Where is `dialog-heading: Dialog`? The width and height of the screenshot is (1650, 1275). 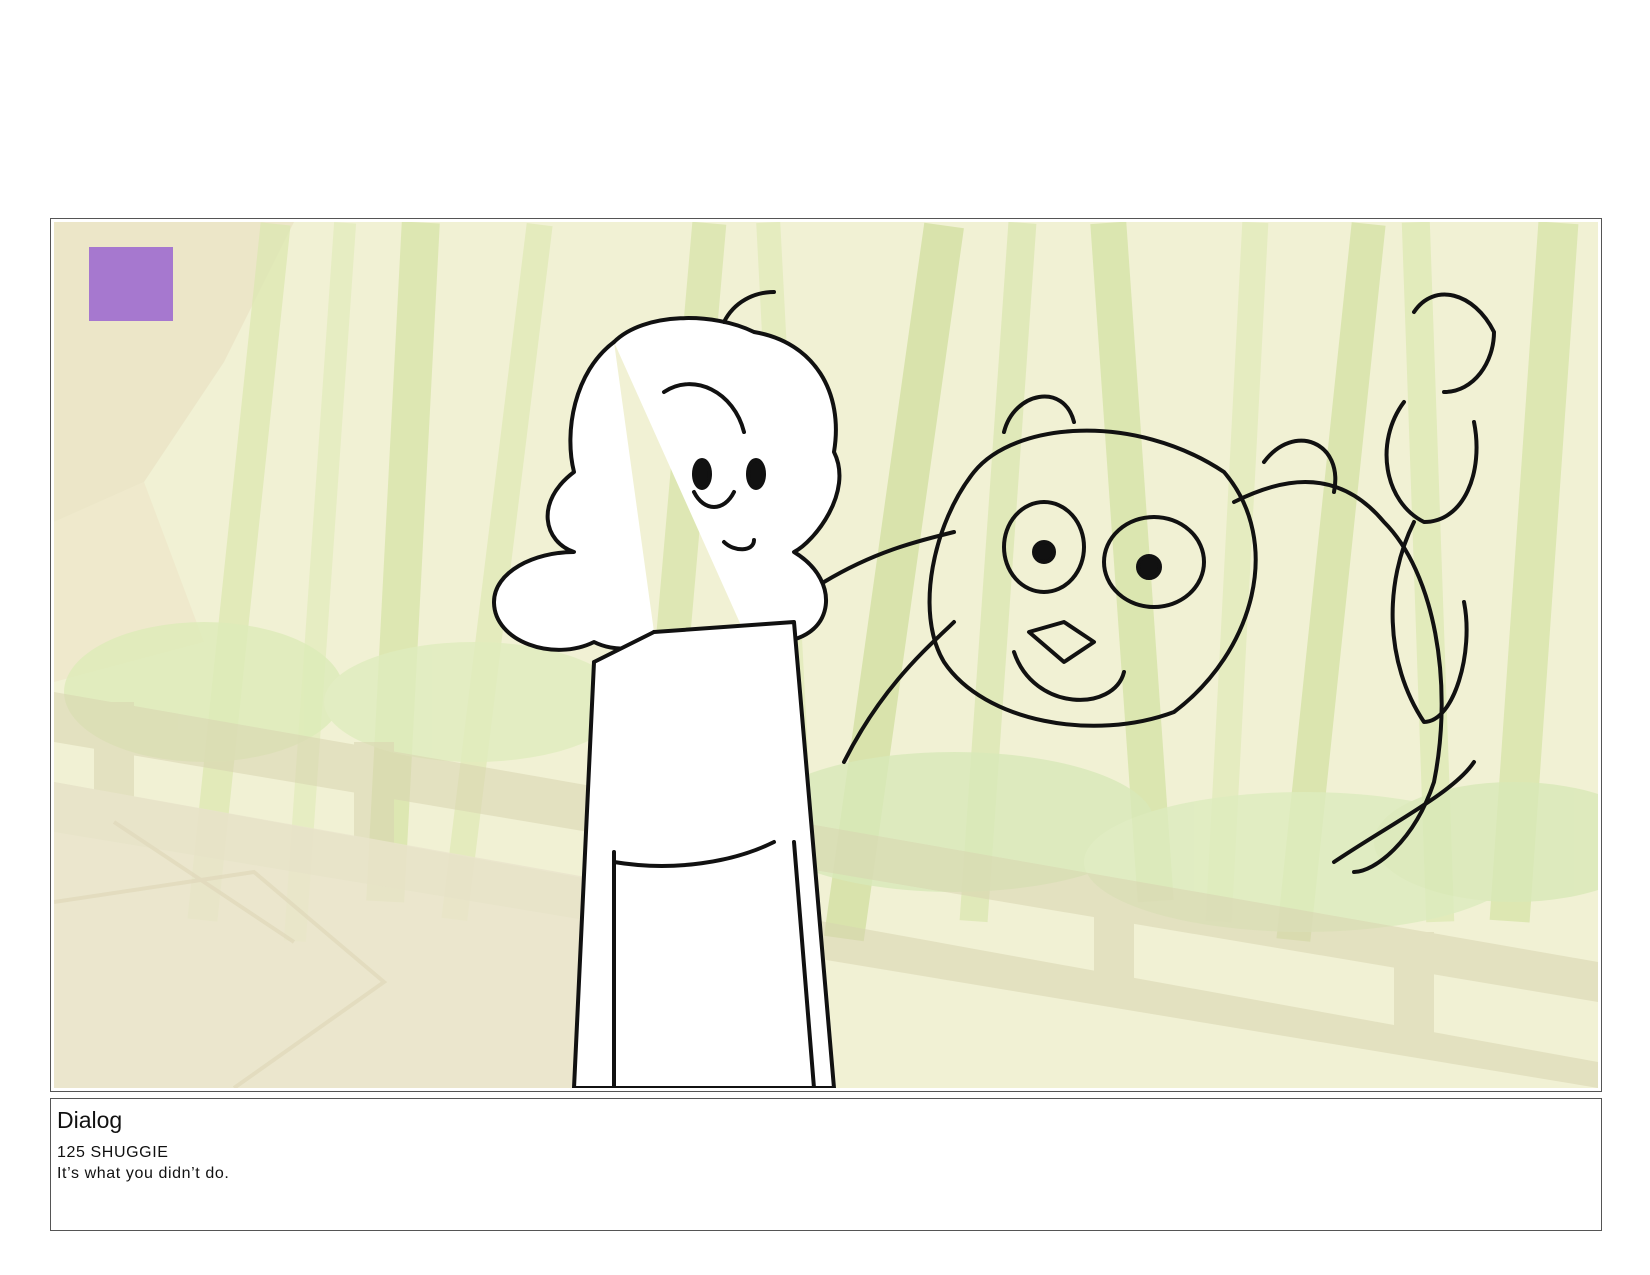
dialog-heading: Dialog is located at coordinates (90, 1120).